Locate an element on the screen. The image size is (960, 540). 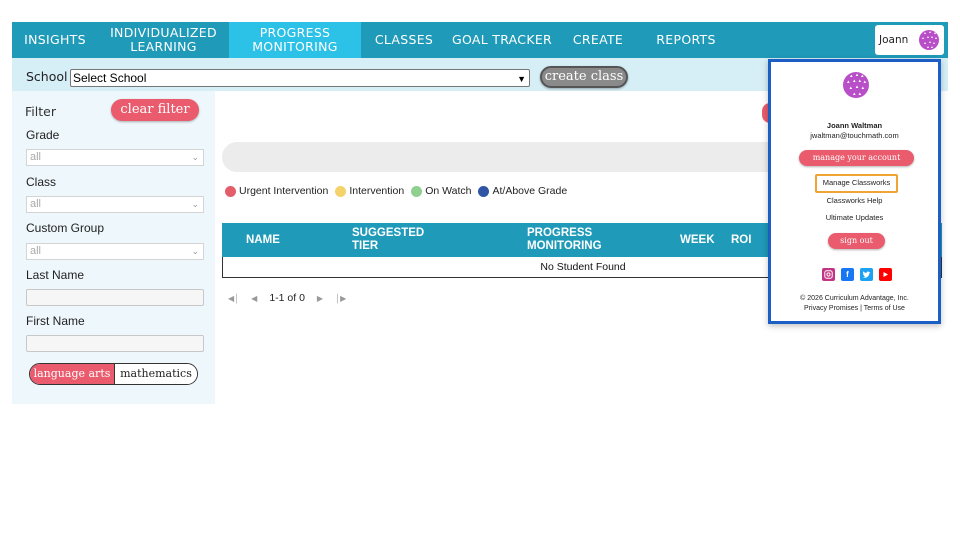
legend-item: Urgent Intervention is located at coordinates (276, 191).